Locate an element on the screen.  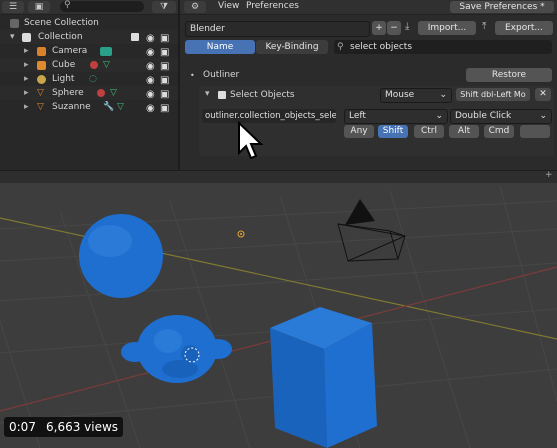
collection-label: Collection is located at coordinates (60, 37).